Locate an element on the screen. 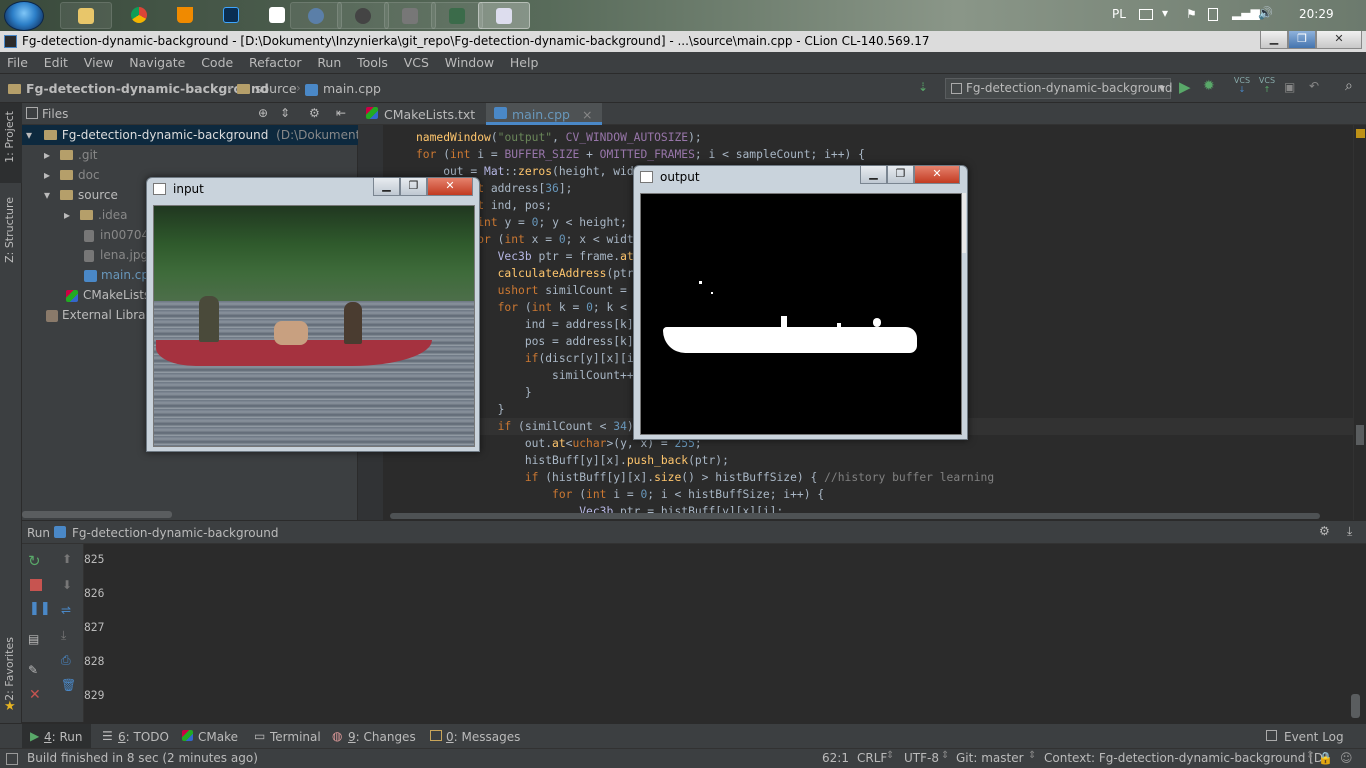  output-image-window: output ▁ ❐ ✕ is located at coordinates (800, 302).